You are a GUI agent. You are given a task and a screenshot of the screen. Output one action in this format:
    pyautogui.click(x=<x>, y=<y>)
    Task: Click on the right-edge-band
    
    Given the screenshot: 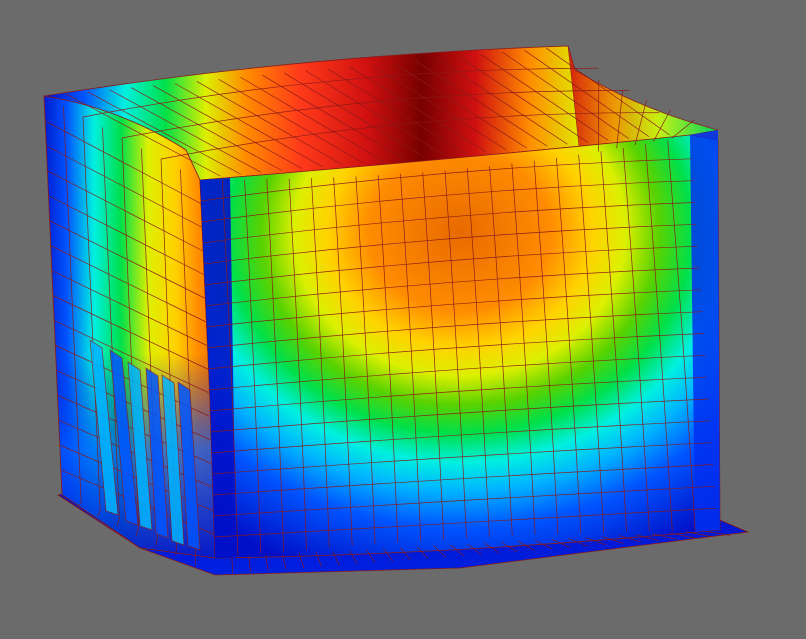 What is the action you would take?
    pyautogui.click(x=705, y=331)
    